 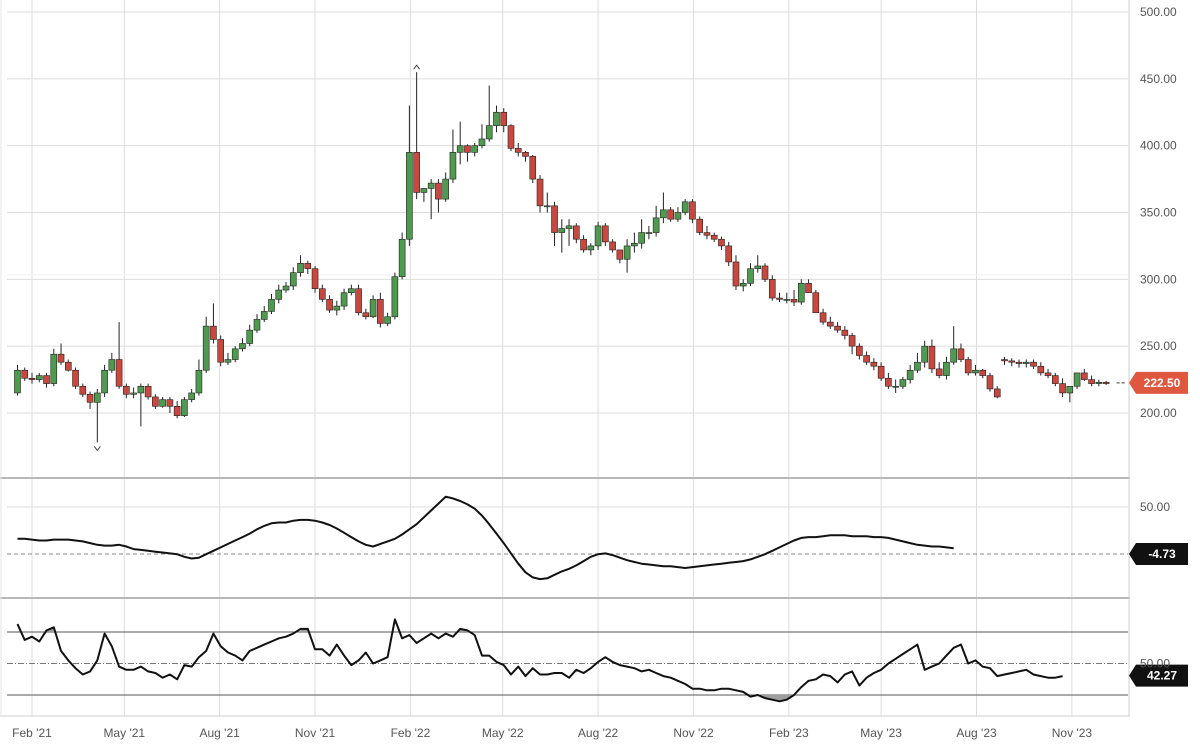 What do you see at coordinates (1158, 413) in the screenshot?
I see `price-axis-label: 200.00` at bounding box center [1158, 413].